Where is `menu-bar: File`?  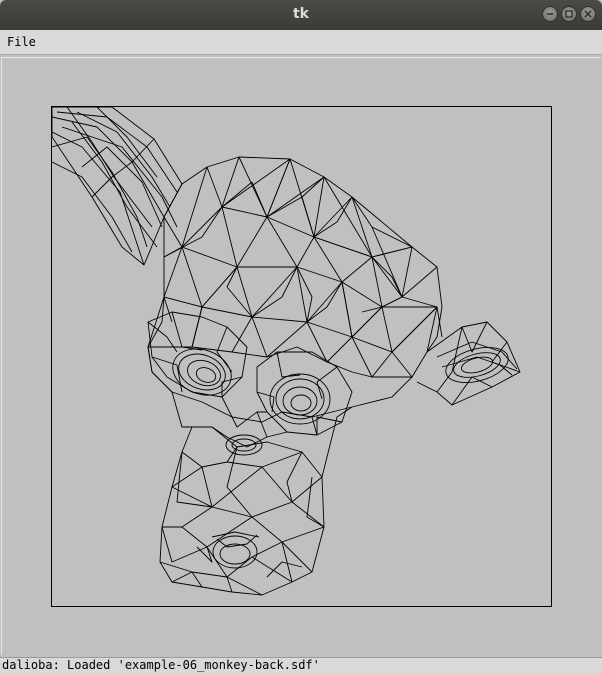
menu-bar: File is located at coordinates (301, 42).